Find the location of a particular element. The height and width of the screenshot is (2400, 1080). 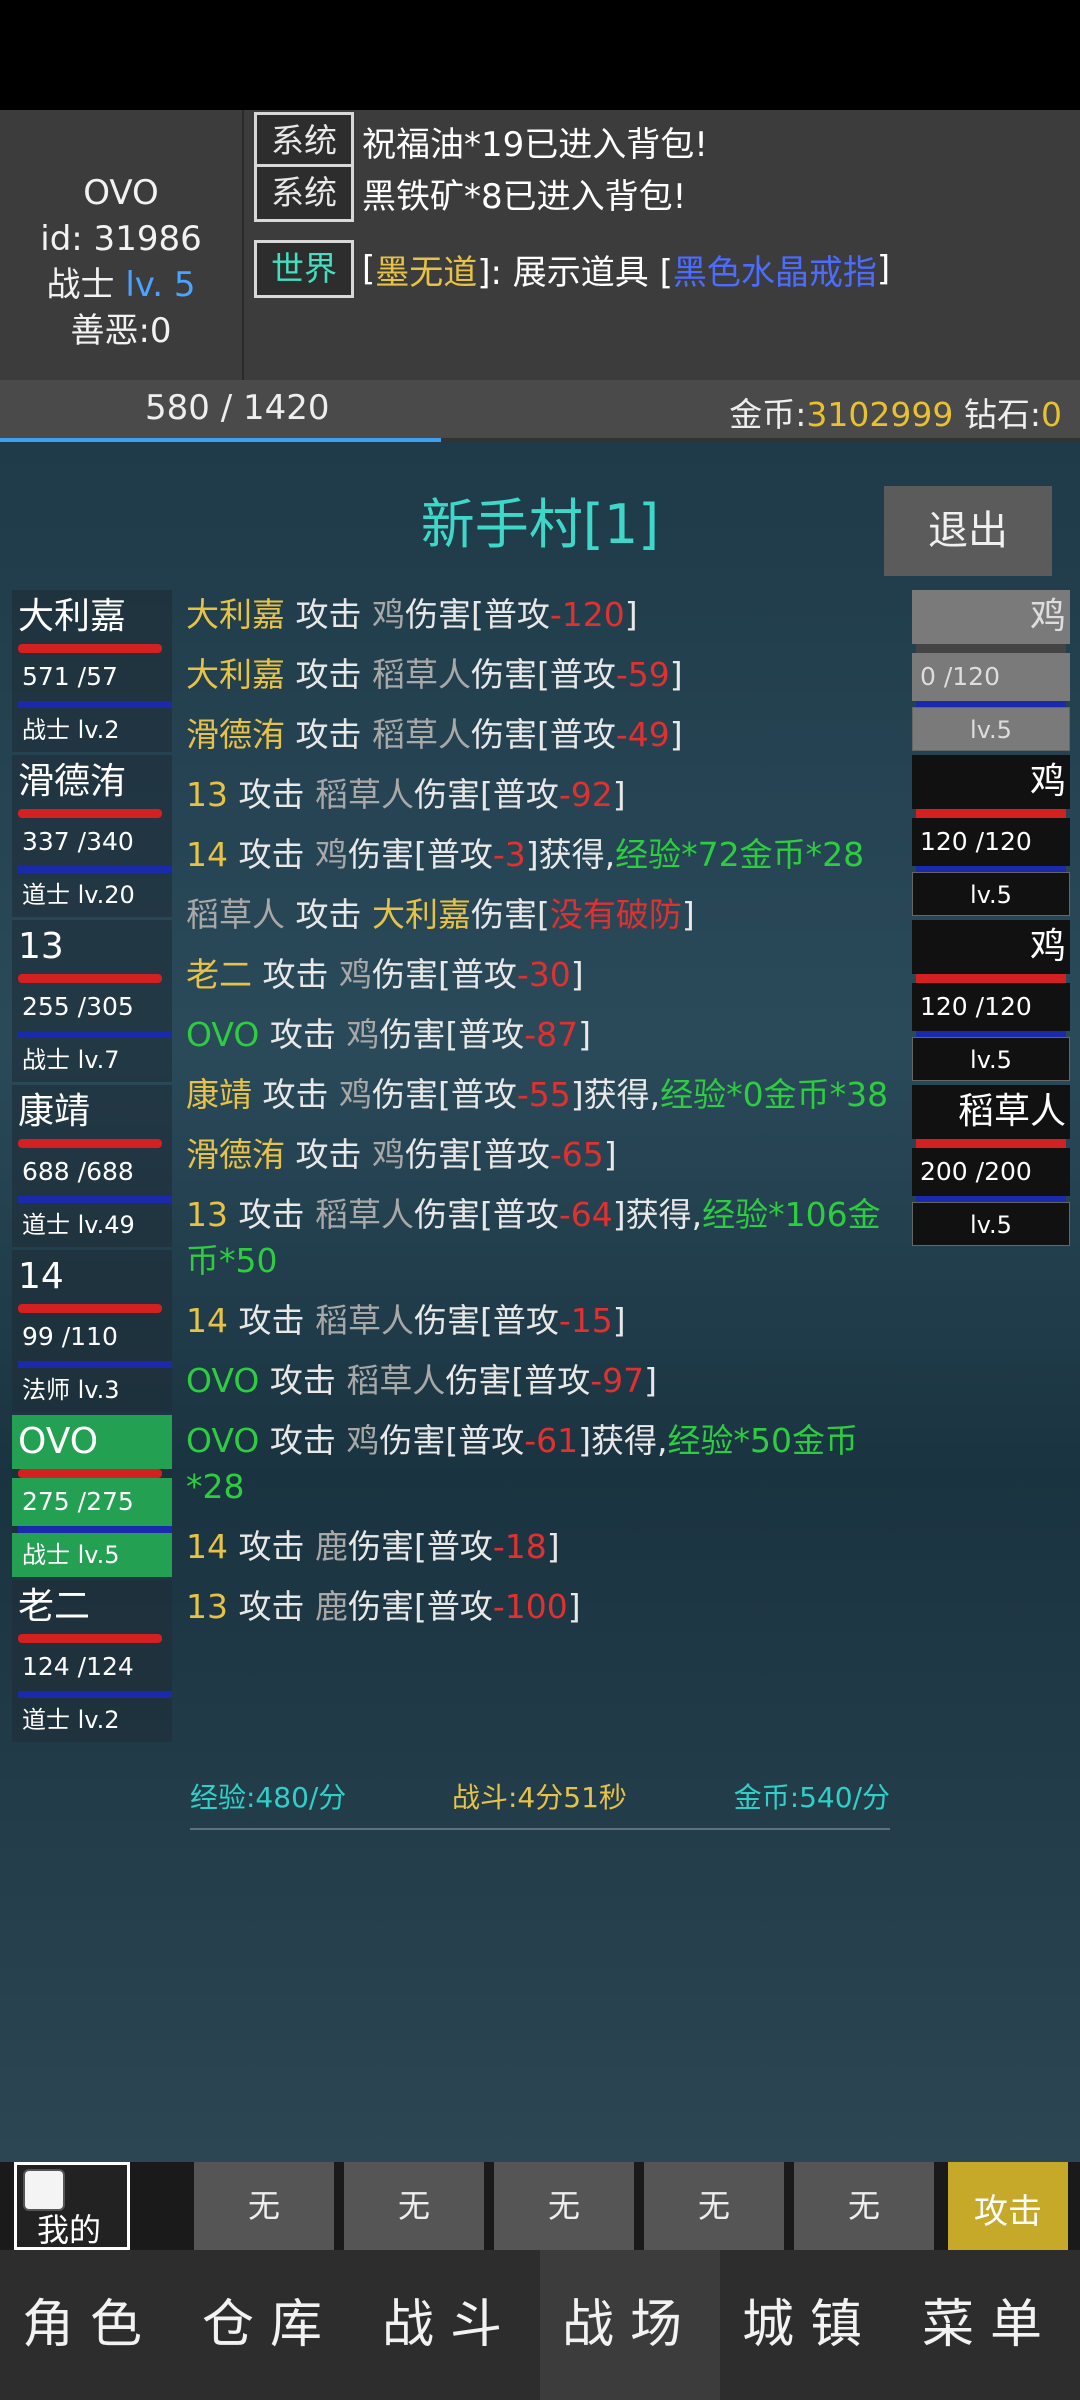

nav-menu: 菜单 is located at coordinates (990, 2325).